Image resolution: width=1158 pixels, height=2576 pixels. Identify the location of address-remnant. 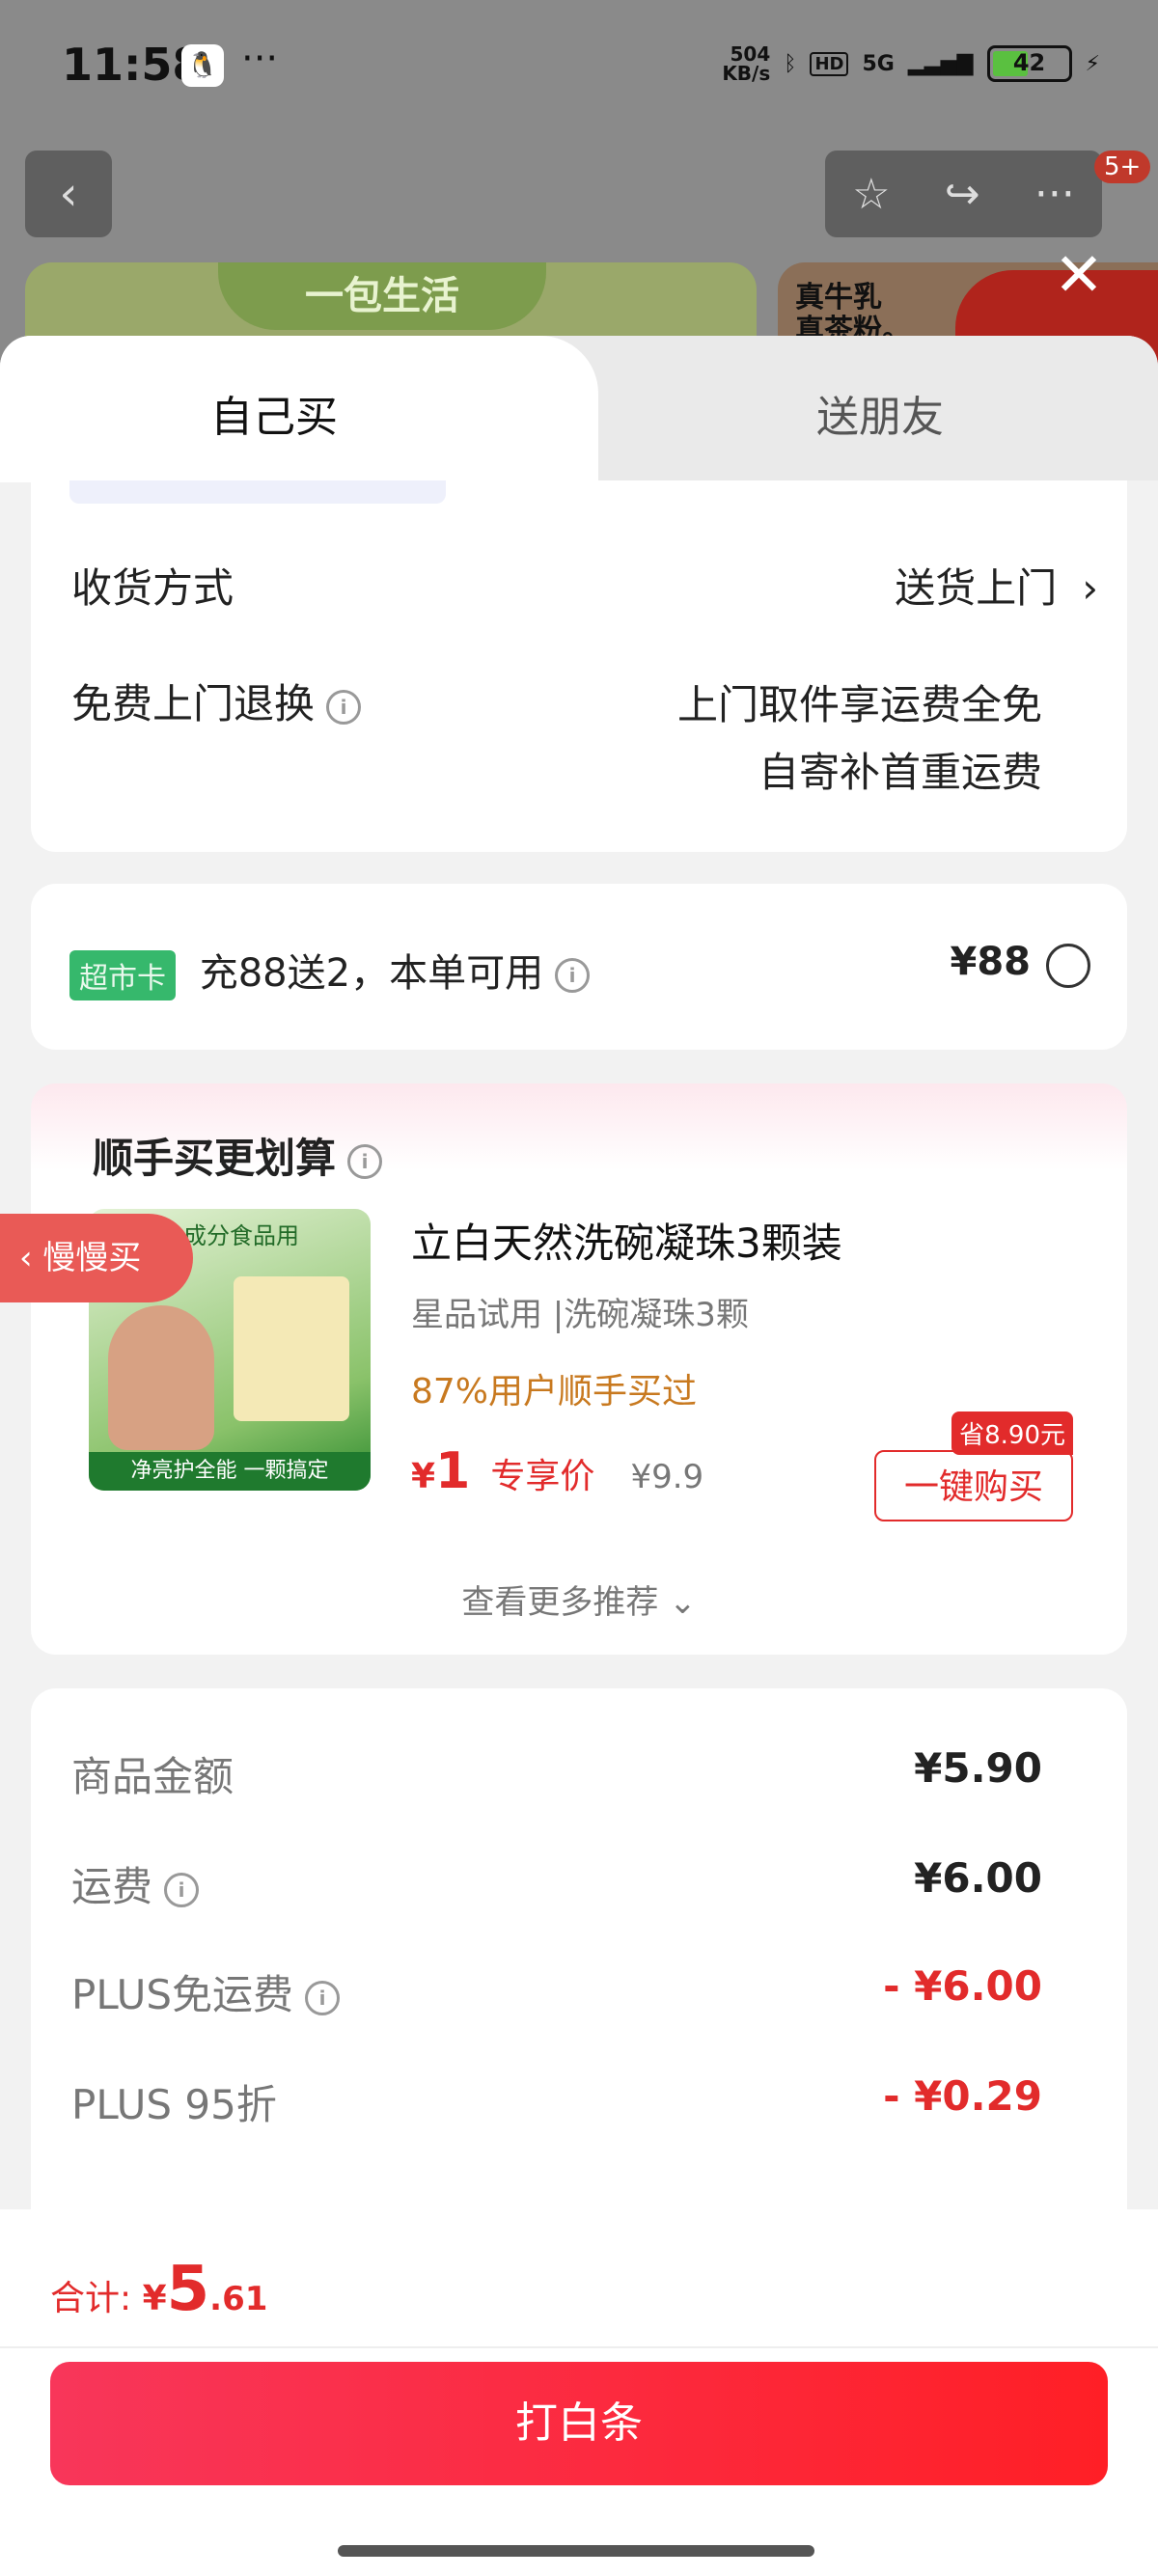
(257, 492).